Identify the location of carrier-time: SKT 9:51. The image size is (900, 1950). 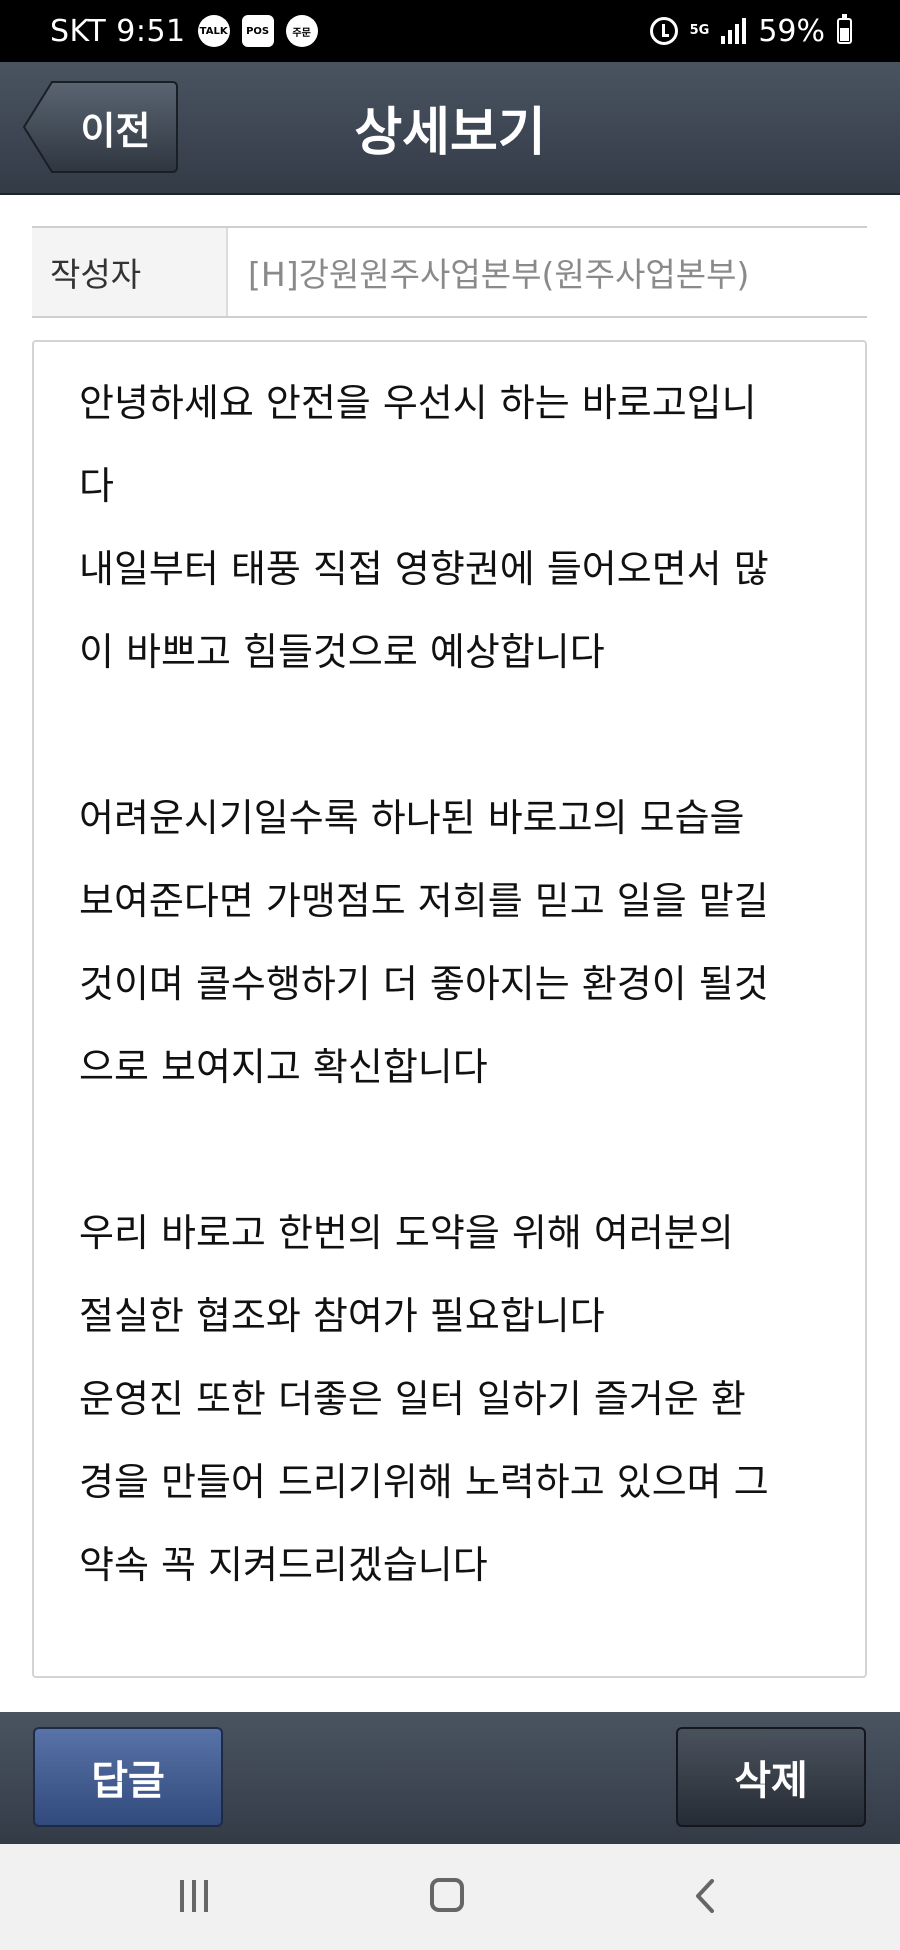
(118, 31).